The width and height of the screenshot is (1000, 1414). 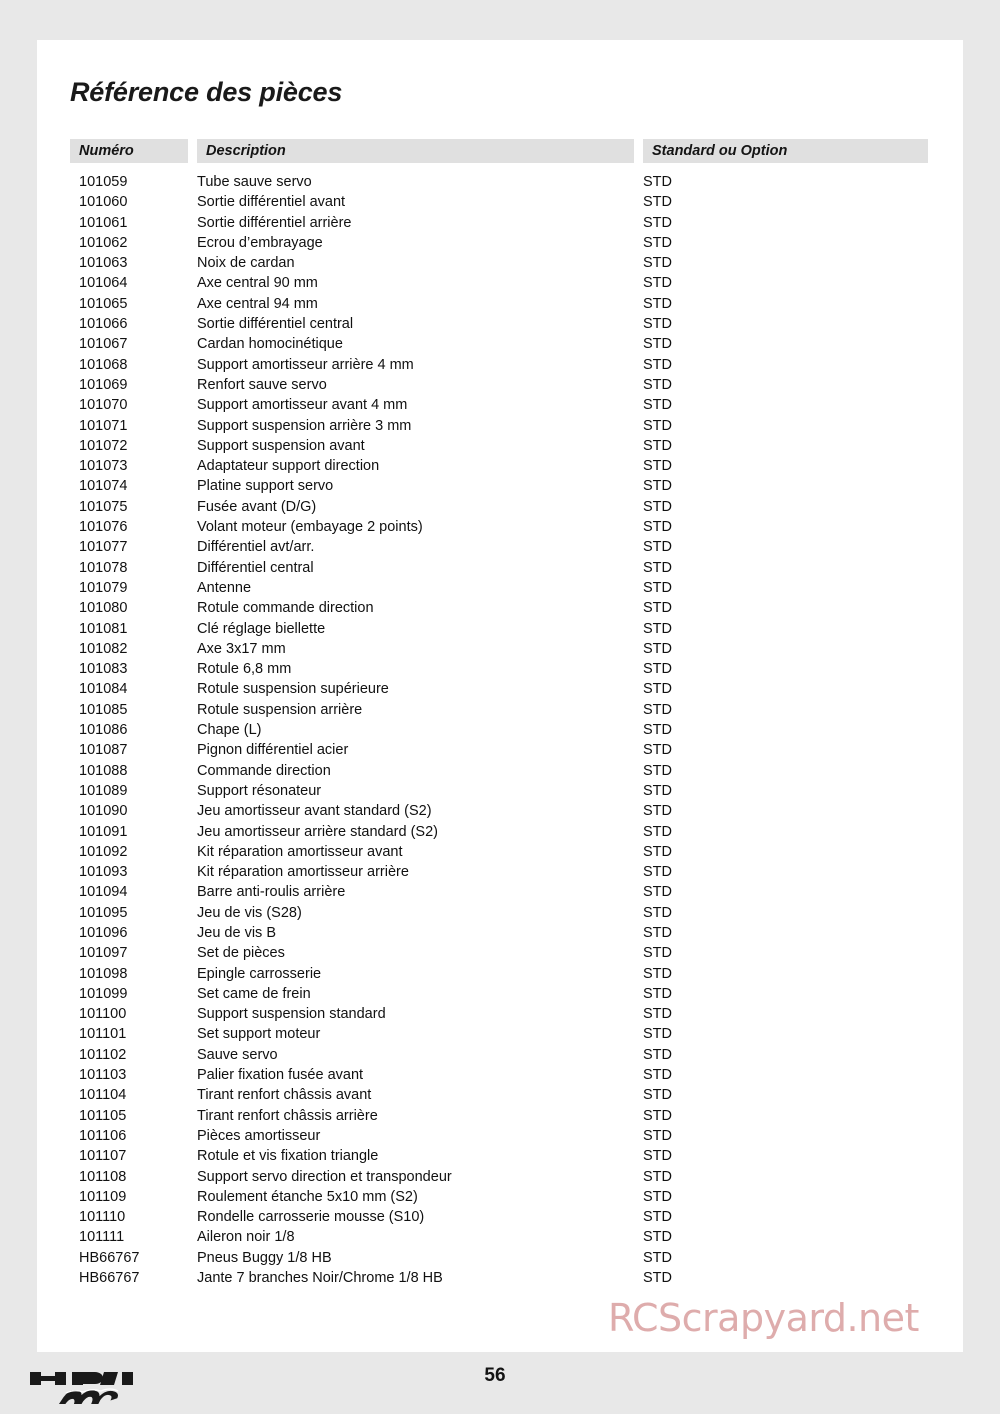 What do you see at coordinates (271, 892) in the screenshot?
I see `cell-description: Barre anti-roulis arrière` at bounding box center [271, 892].